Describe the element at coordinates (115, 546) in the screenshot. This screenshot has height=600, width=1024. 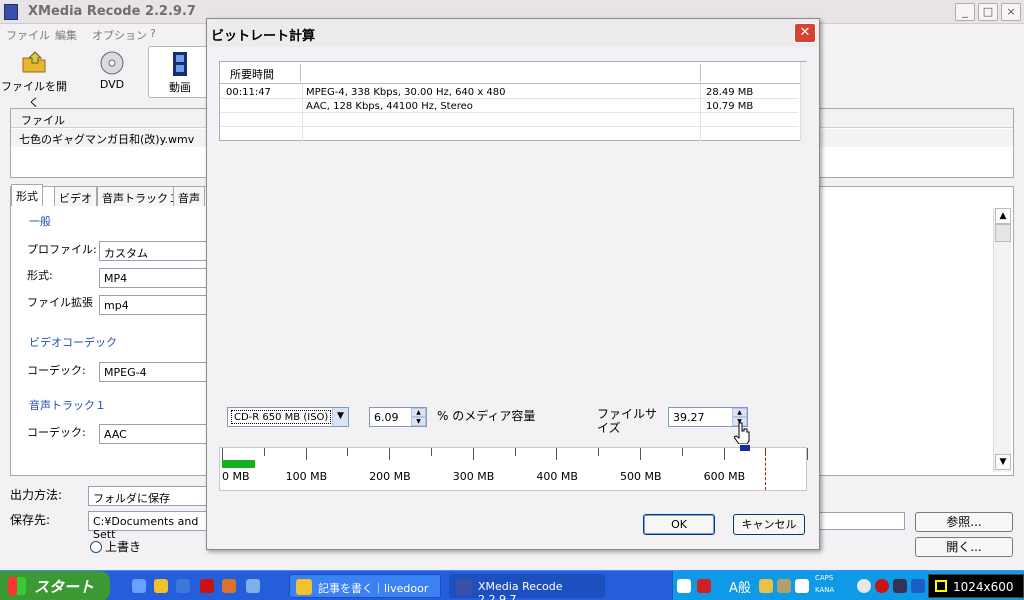
I see `overwrite-radio: 上書き` at that location.